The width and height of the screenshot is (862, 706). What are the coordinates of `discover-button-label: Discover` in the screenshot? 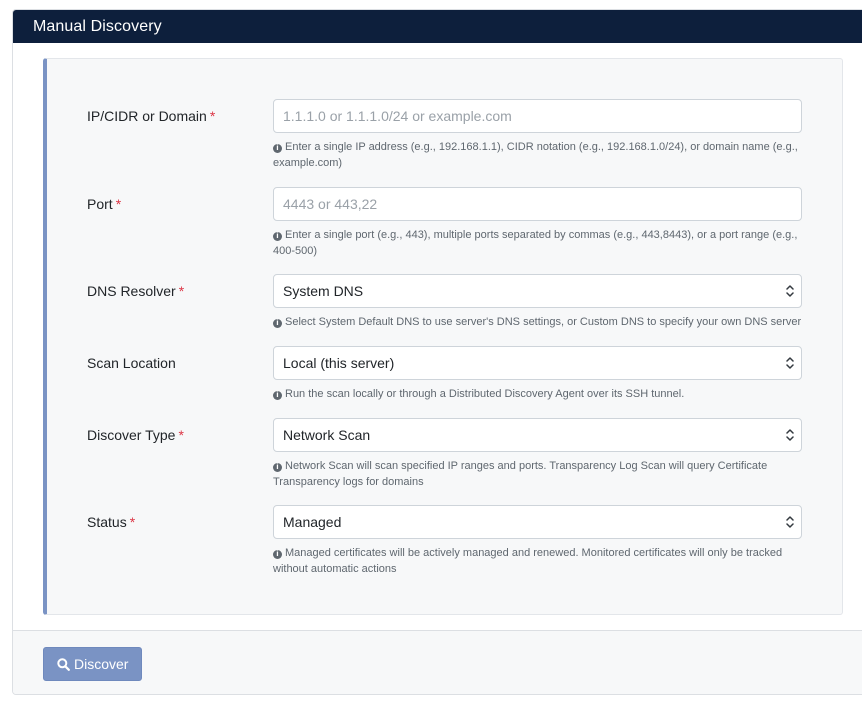 It's located at (101, 664).